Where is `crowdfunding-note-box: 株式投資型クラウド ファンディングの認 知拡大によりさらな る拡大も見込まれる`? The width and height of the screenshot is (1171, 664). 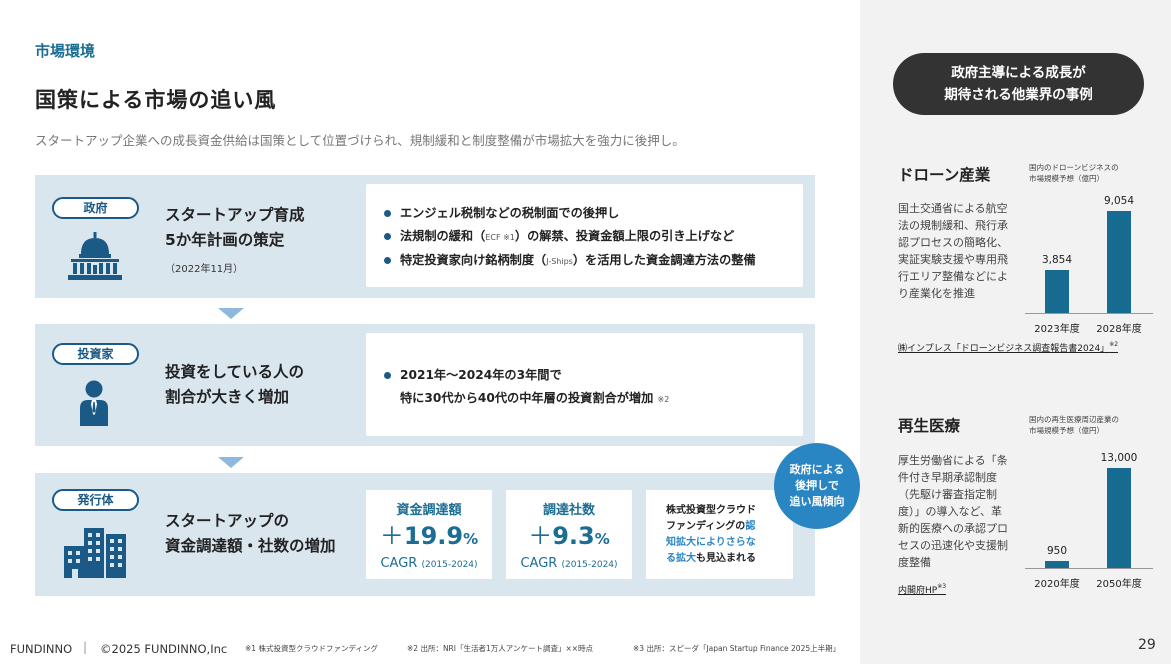
crowdfunding-note-box: 株式投資型クラウド ファンディングの認 知拡大によりさらな る拡大も見込まれる is located at coordinates (719, 534).